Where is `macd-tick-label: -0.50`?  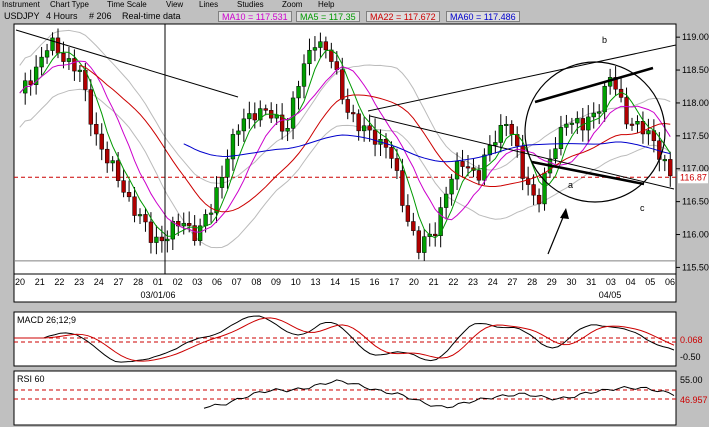 macd-tick-label: -0.50 is located at coordinates (690, 357).